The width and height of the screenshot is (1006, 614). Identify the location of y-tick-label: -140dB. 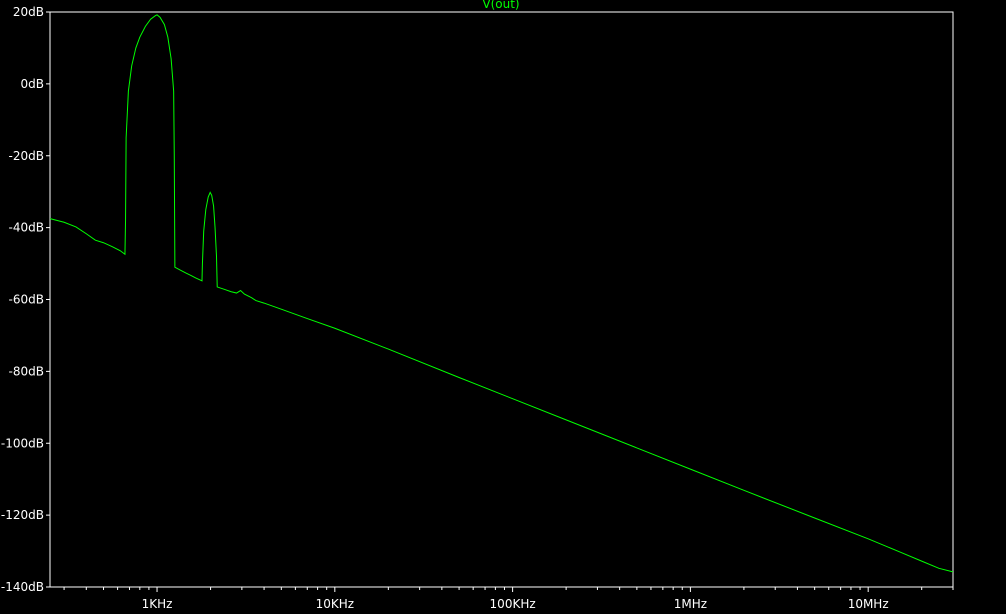
(22, 587).